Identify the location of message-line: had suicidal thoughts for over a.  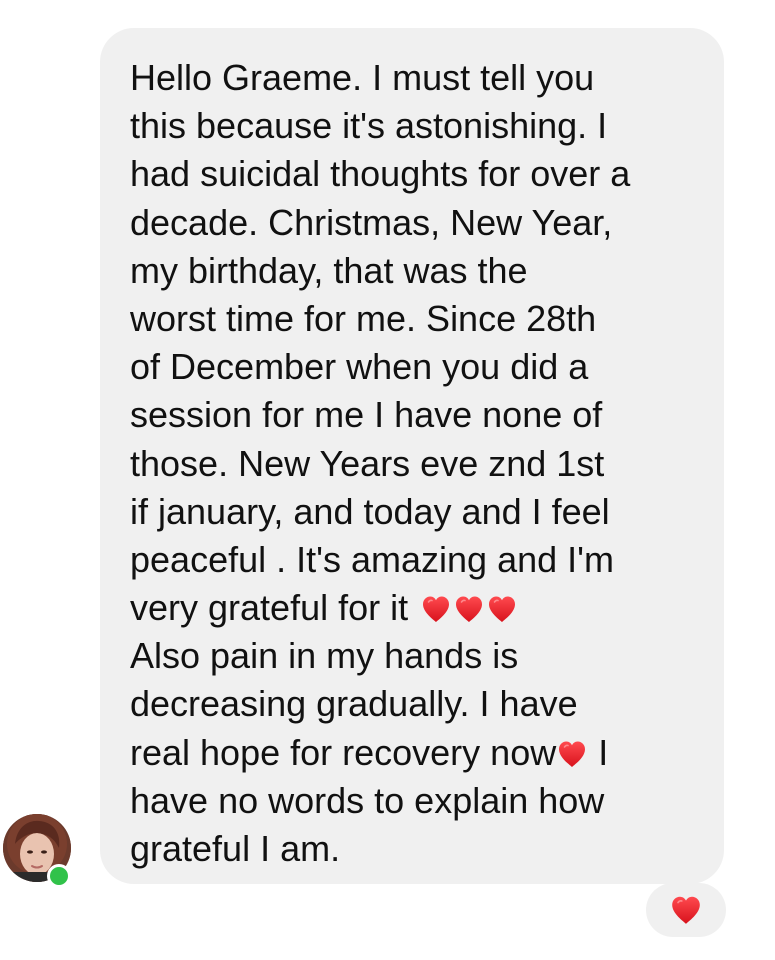
(380, 174).